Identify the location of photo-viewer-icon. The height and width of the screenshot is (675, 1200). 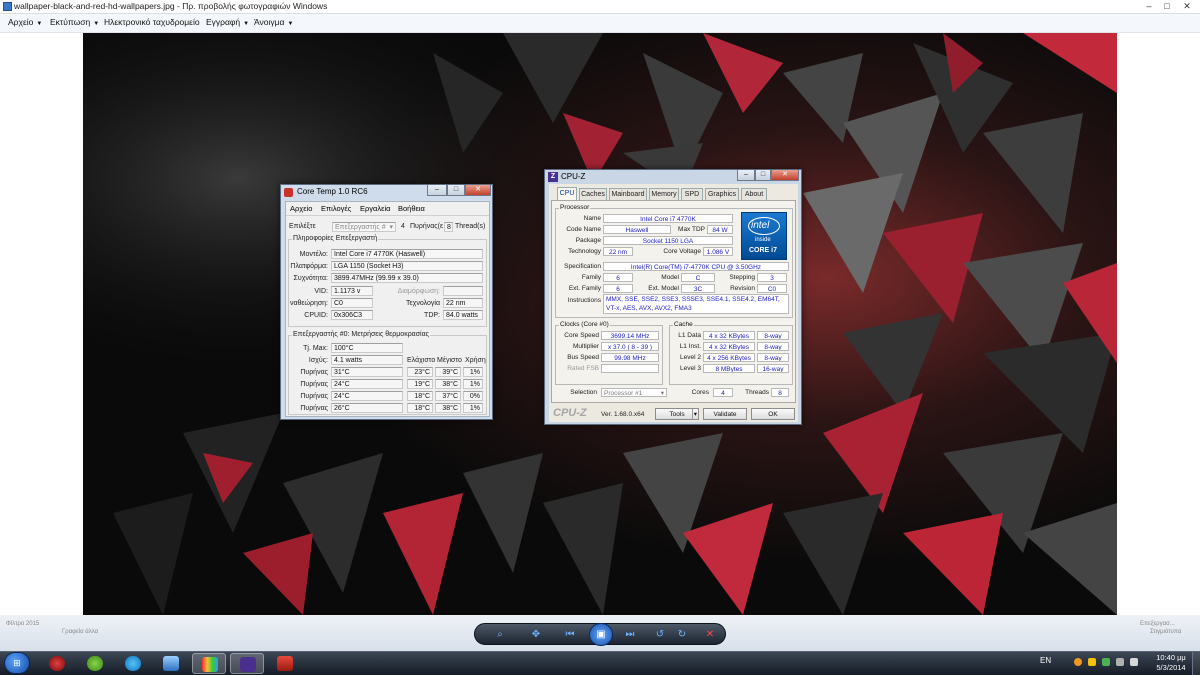
(171, 663).